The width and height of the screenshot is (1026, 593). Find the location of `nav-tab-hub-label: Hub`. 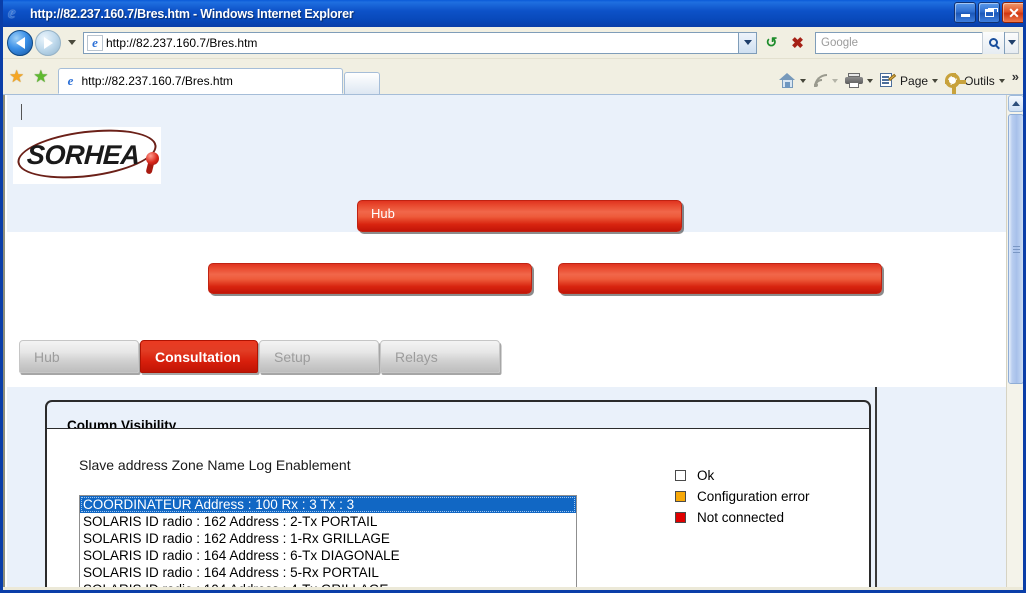

nav-tab-hub-label: Hub is located at coordinates (47, 356).